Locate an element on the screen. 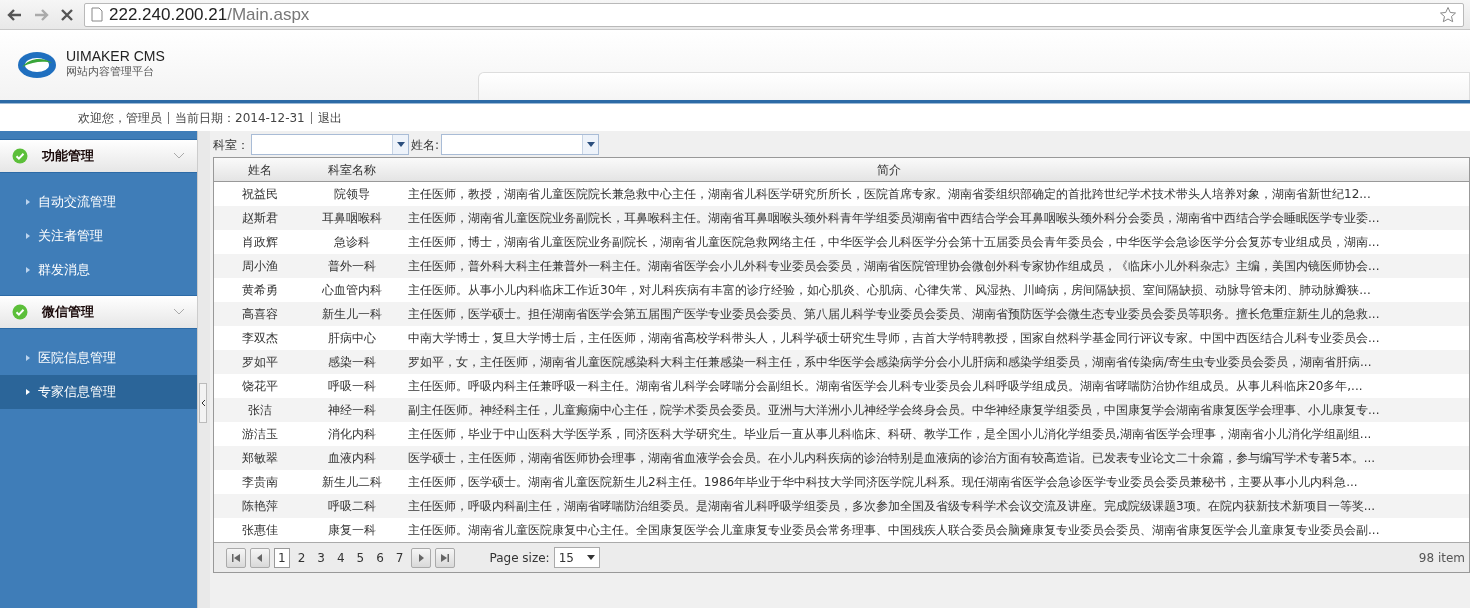 This screenshot has height=608, width=1470. previous-page-button is located at coordinates (260, 557).